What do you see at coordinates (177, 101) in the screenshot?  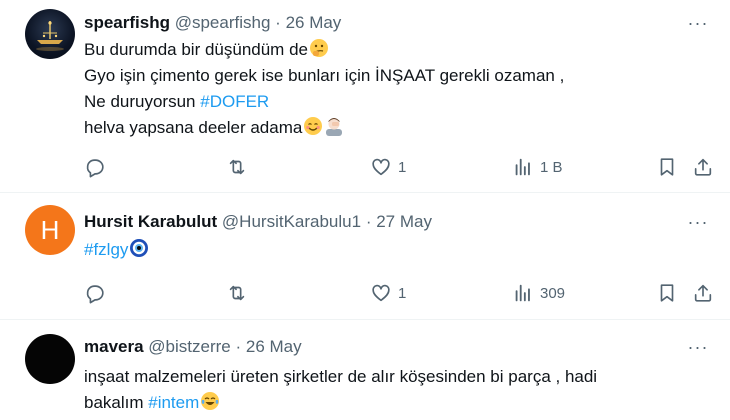 I see `tweet-line: Ne duruyorsun #DOFER` at bounding box center [177, 101].